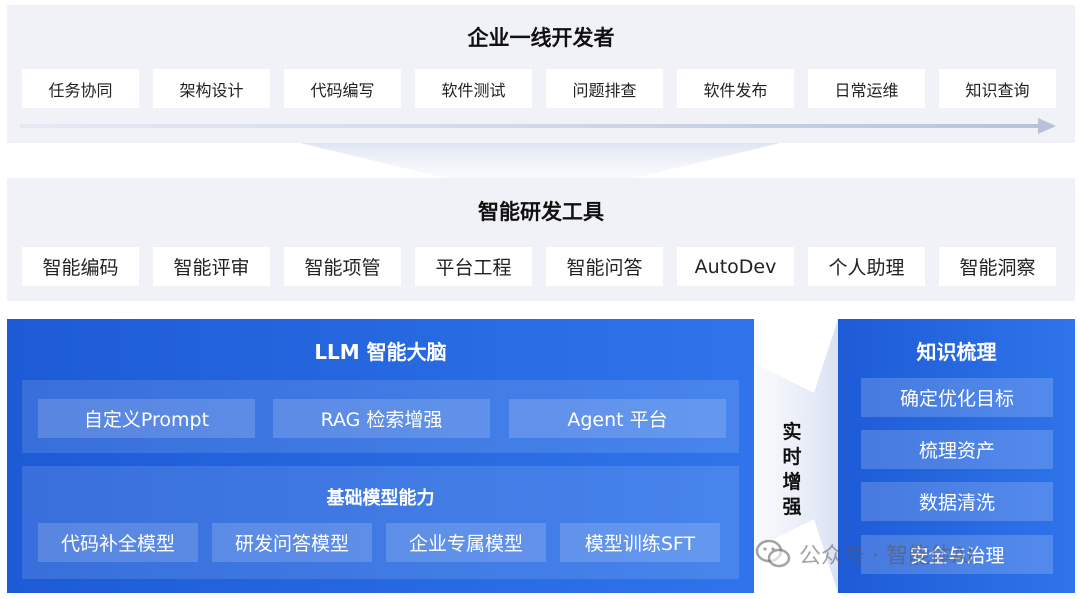 The height and width of the screenshot is (599, 1080). What do you see at coordinates (292, 542) in the screenshot?
I see `model-chip: 研发问答模型` at bounding box center [292, 542].